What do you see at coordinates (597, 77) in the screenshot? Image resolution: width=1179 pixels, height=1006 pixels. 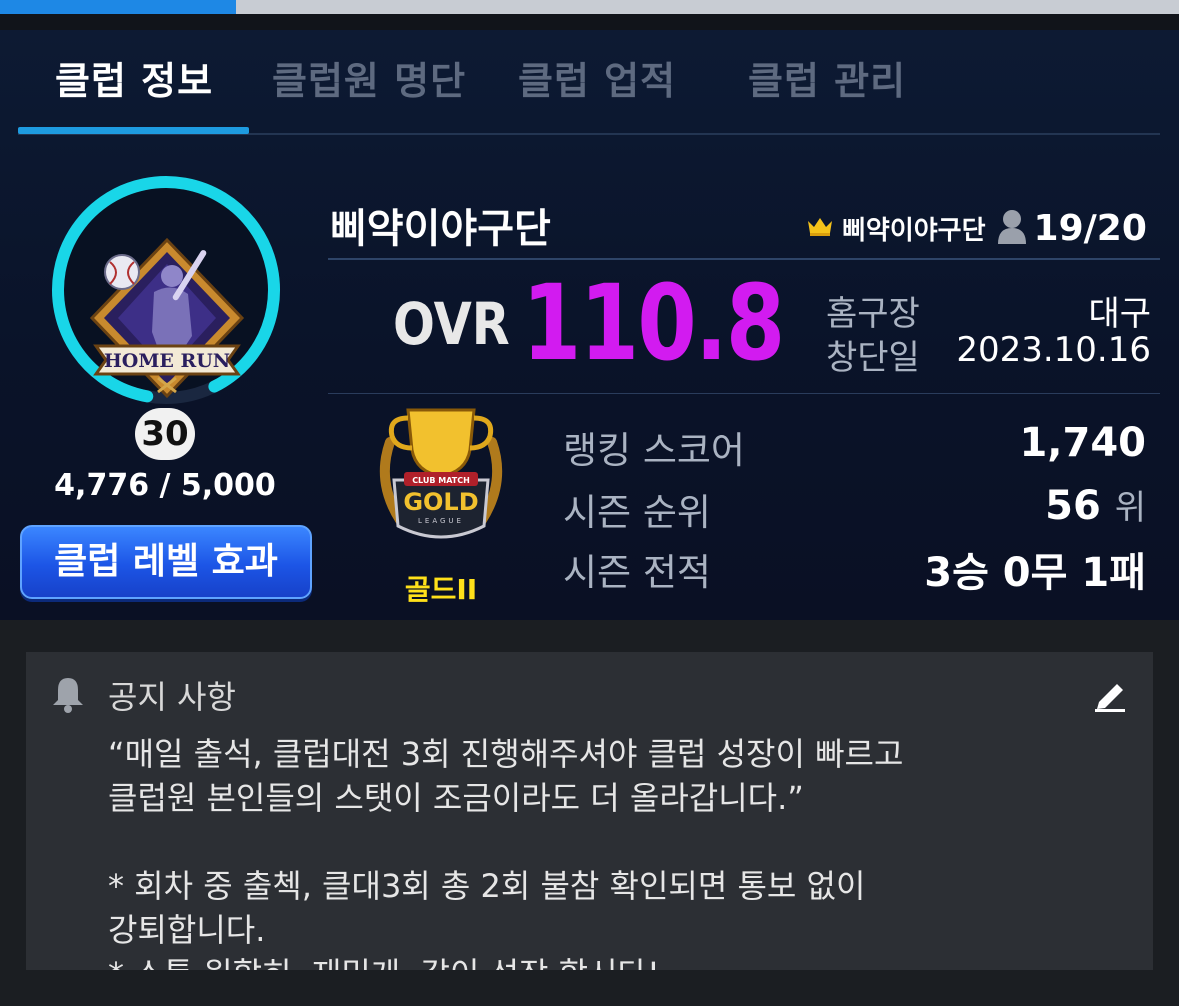 I see `tab-club-achievements: 클럽 업적` at bounding box center [597, 77].